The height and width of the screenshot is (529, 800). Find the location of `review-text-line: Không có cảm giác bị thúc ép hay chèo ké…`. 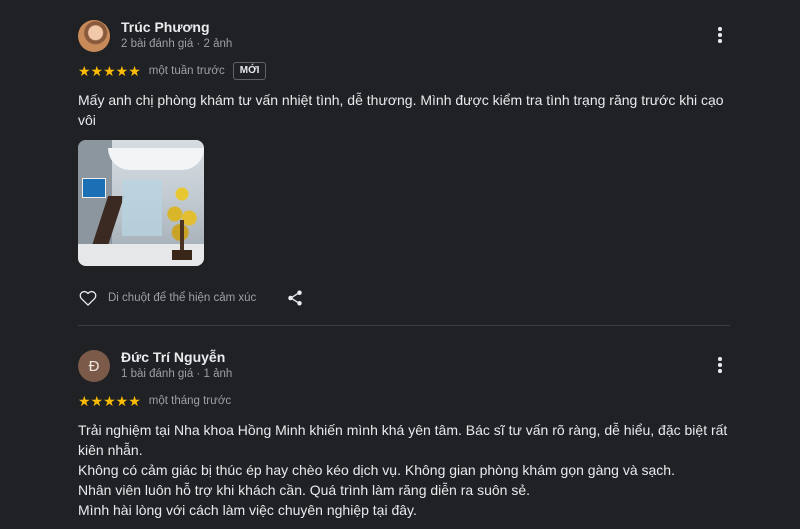

review-text-line: Không có cảm giác bị thúc ép hay chèo ké… is located at coordinates (376, 470).